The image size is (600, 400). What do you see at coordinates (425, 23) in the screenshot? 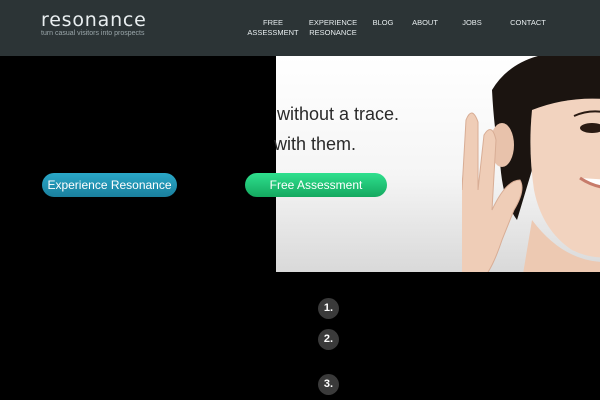
I see `nav-about: ABOUT` at bounding box center [425, 23].